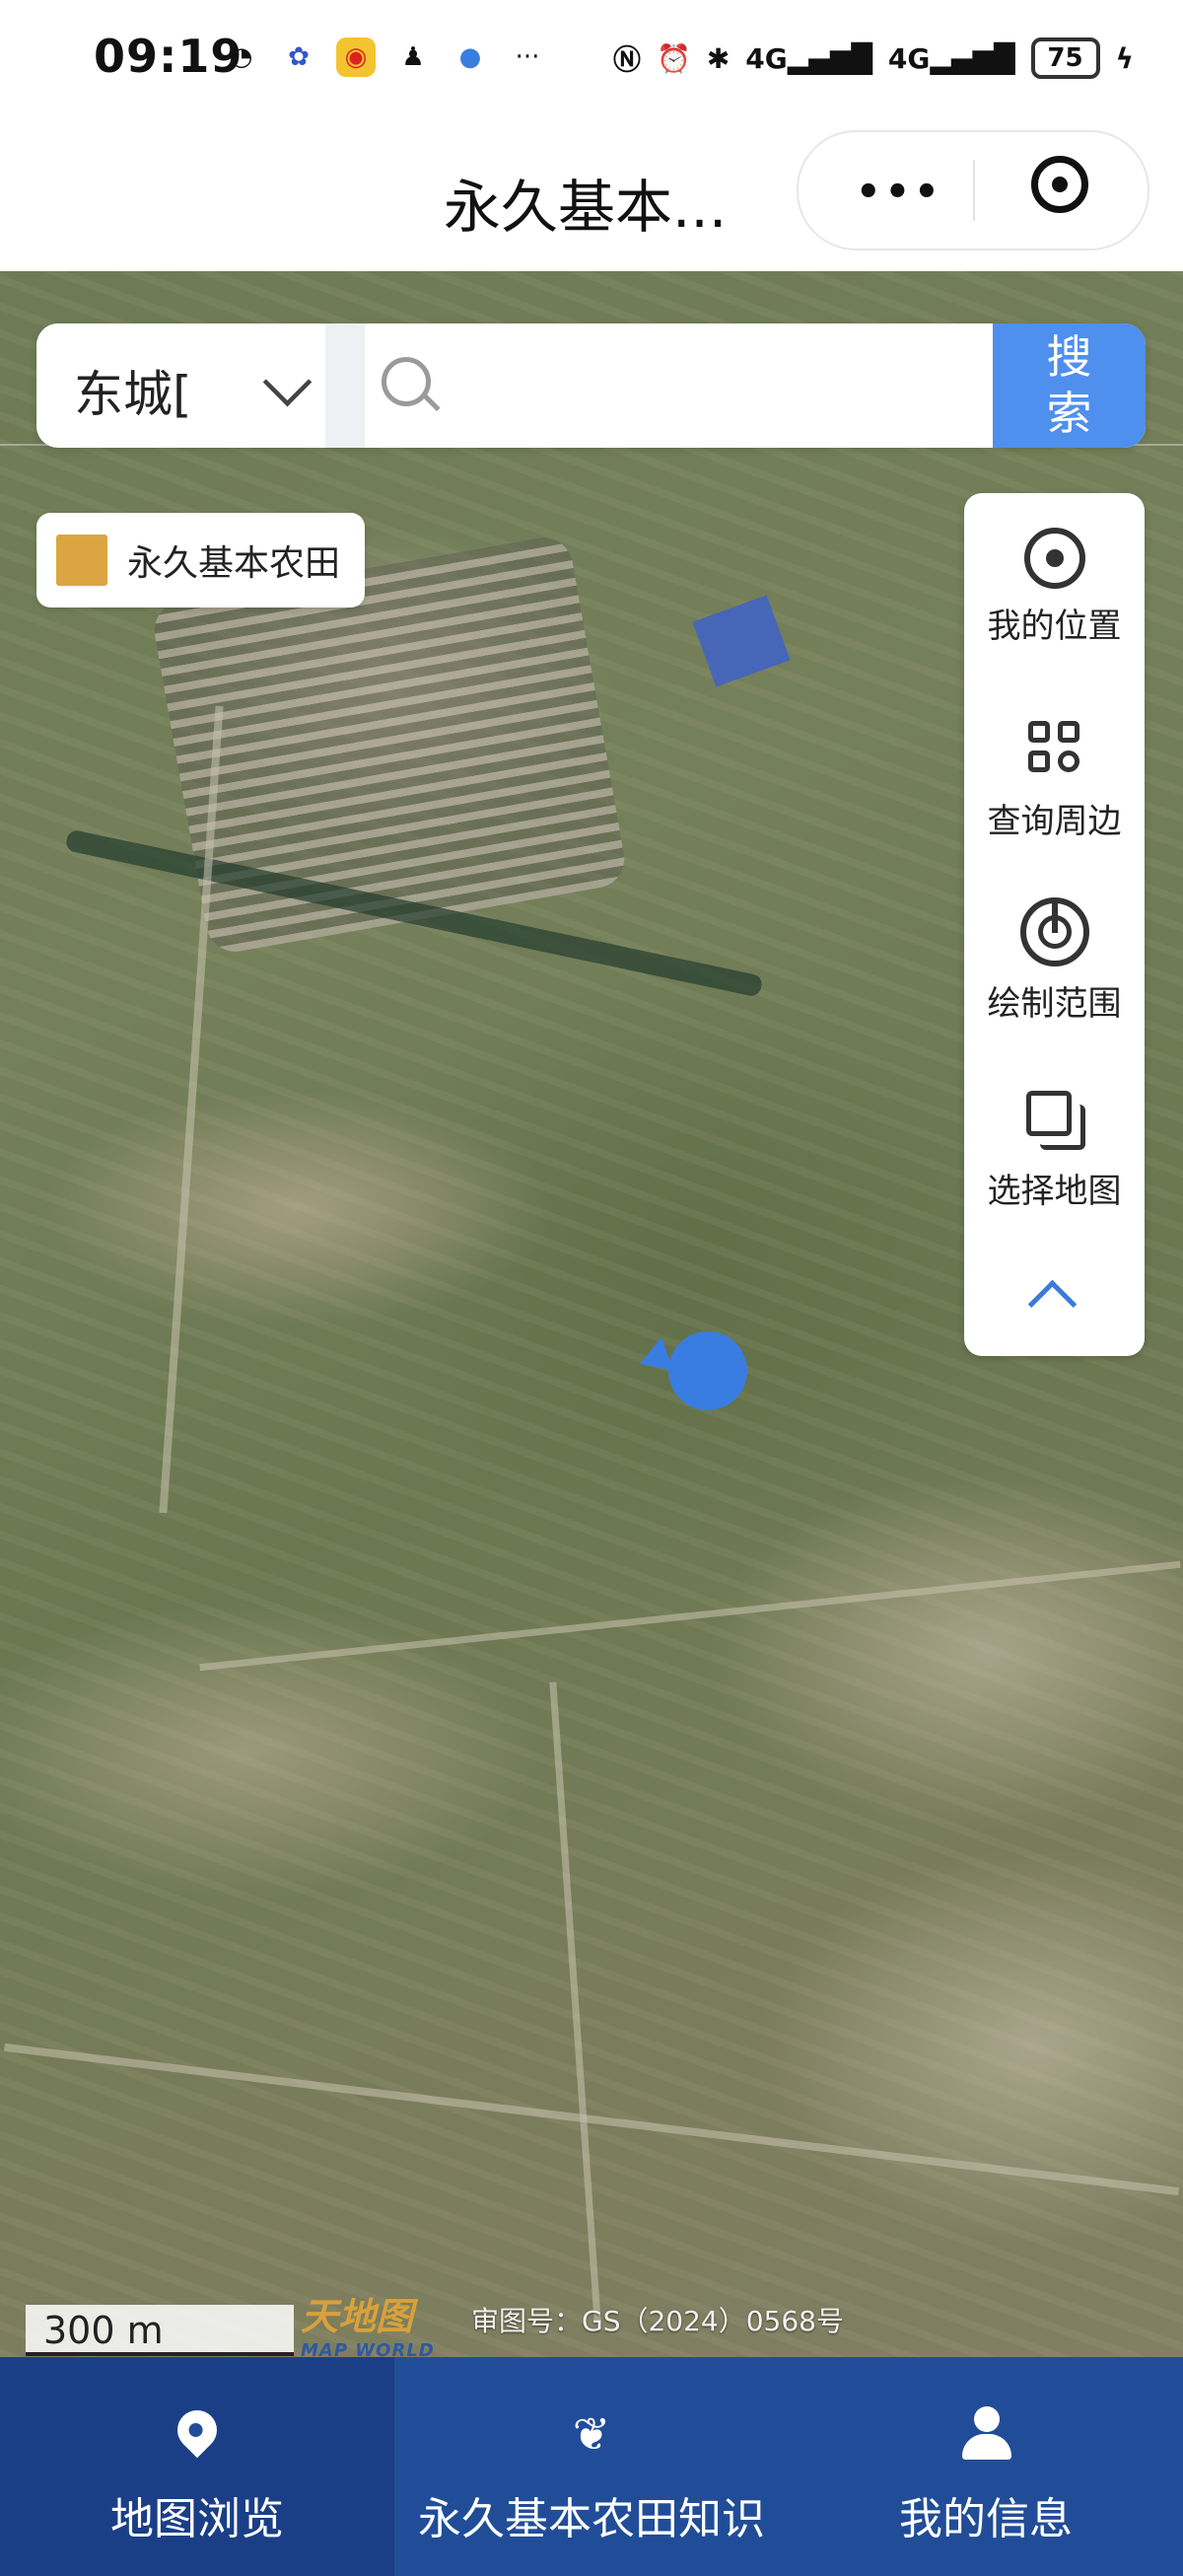  What do you see at coordinates (1054, 931) in the screenshot?
I see `draw-range-icon` at bounding box center [1054, 931].